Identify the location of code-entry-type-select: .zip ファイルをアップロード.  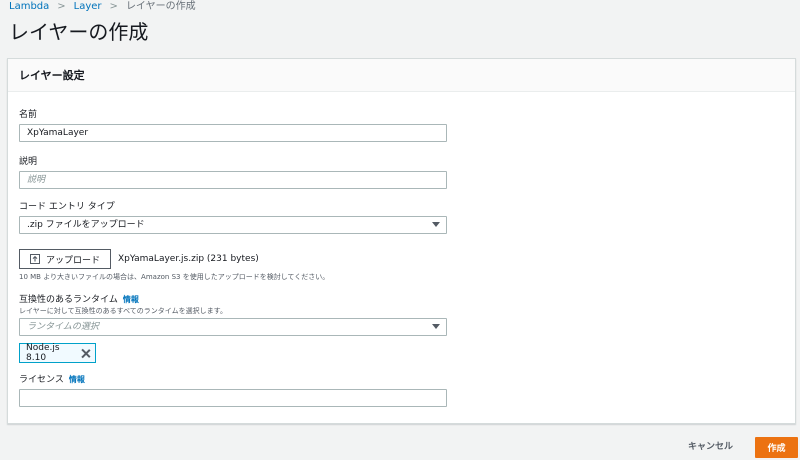
(233, 225).